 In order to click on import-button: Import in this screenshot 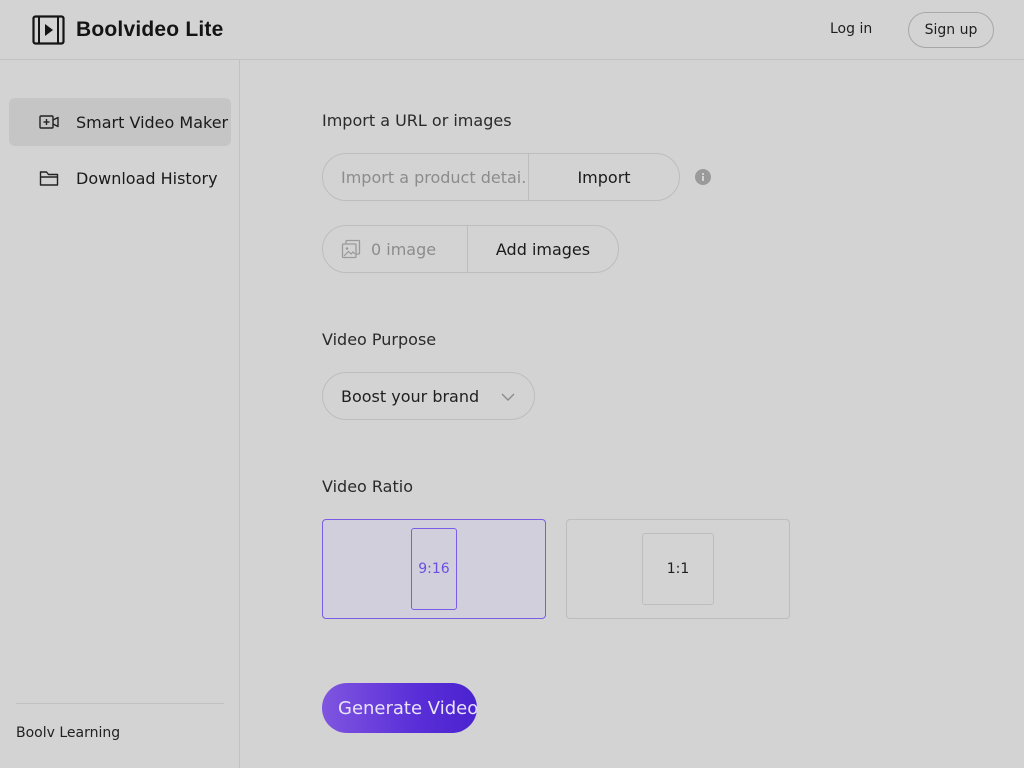, I will do `click(604, 177)`.